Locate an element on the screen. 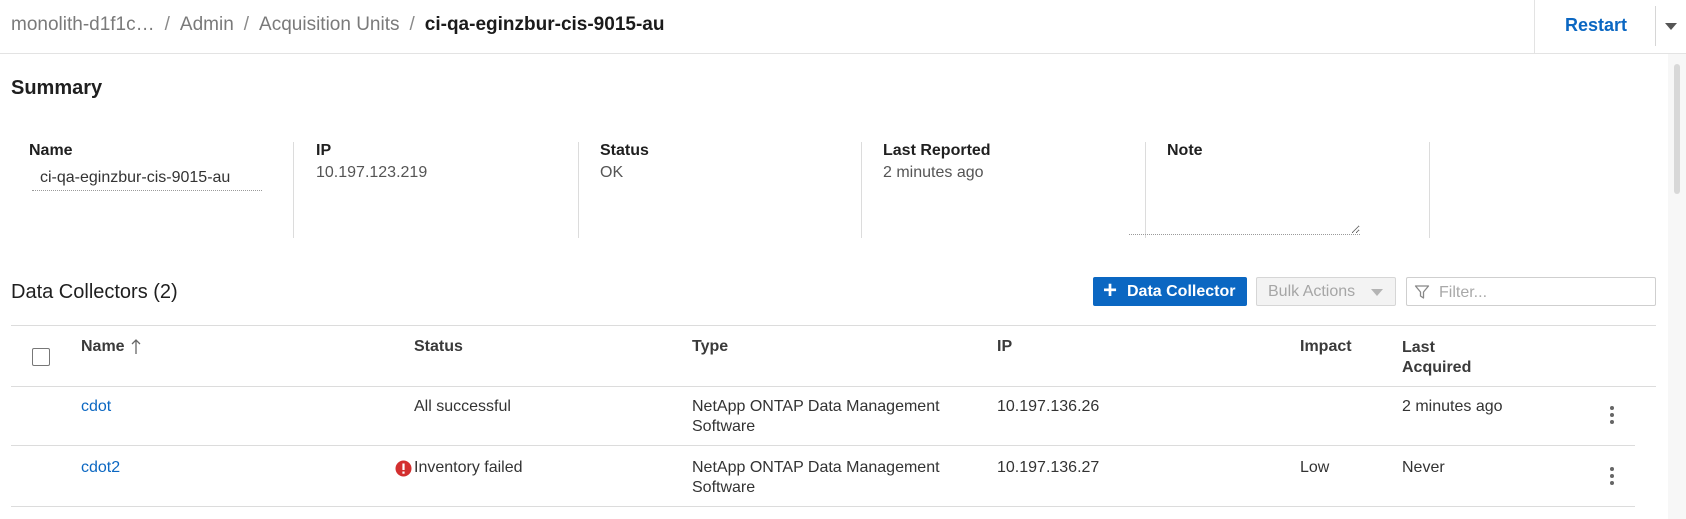 The image size is (1686, 519). note-textarea is located at coordinates (1244, 200).